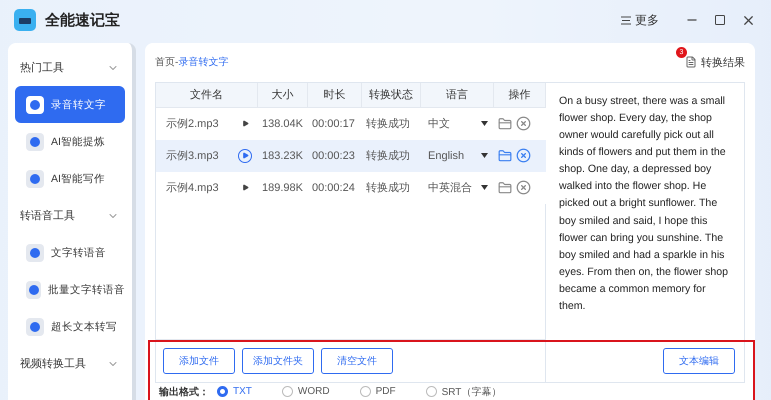 Image resolution: width=771 pixels, height=400 pixels. I want to click on menu-icon, so click(626, 20).